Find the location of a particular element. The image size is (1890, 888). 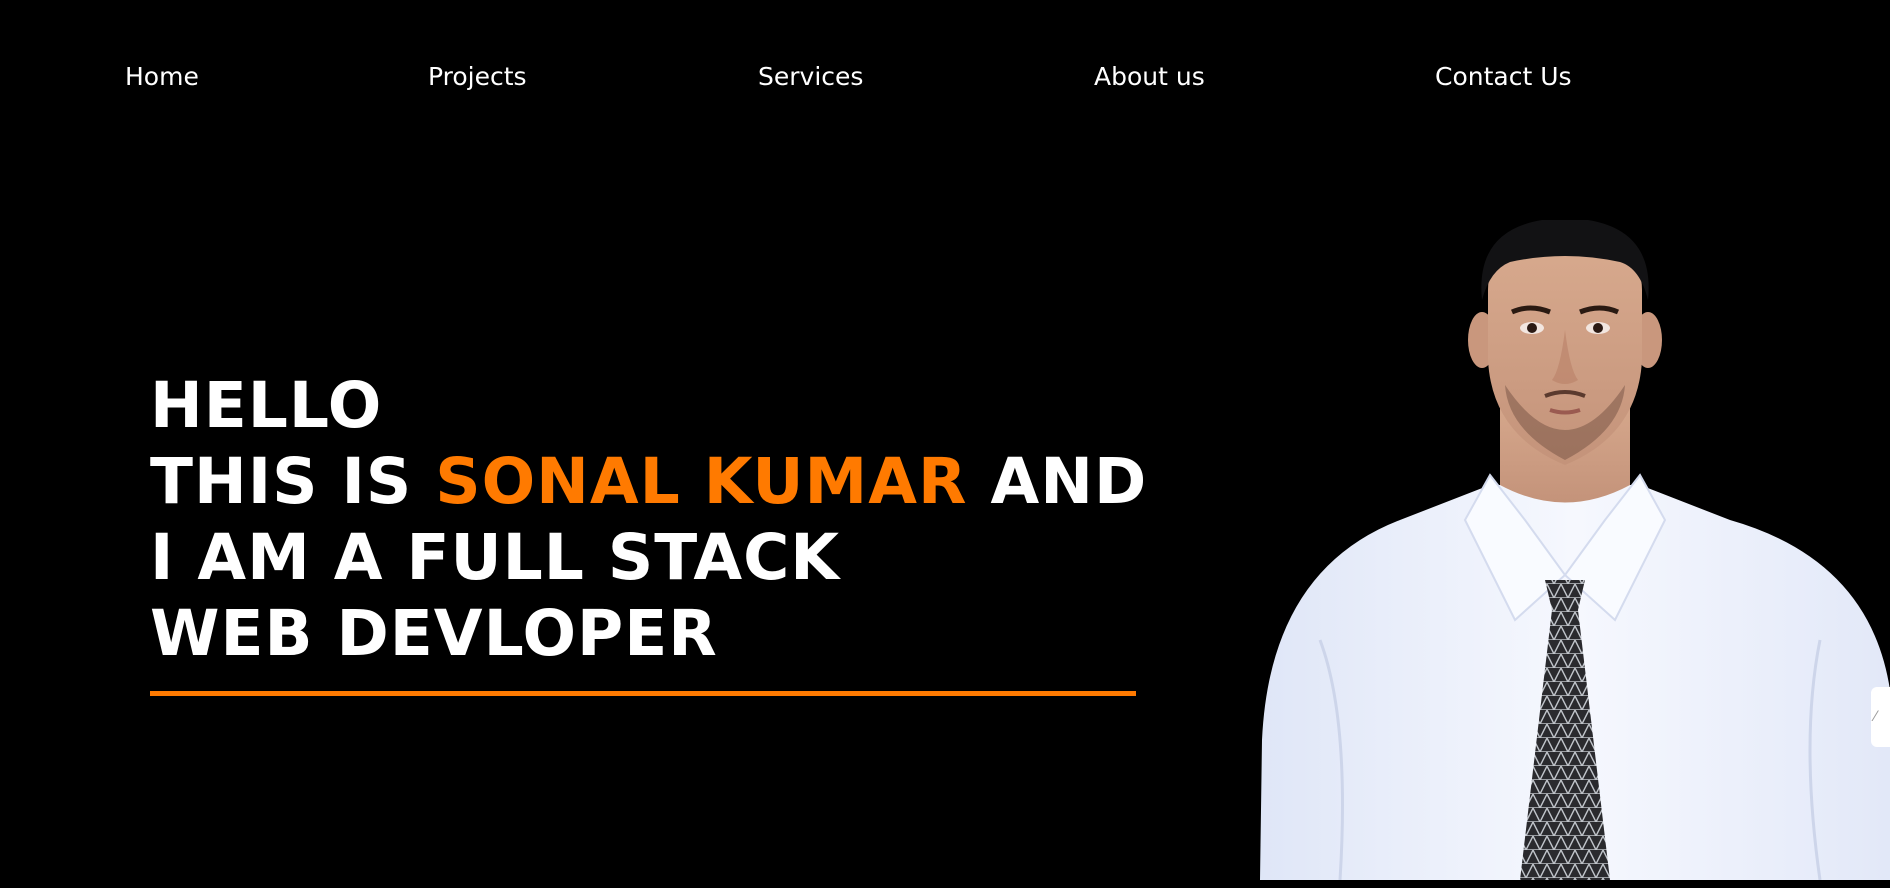

hero-role-line-2: WEB DEVLOPER is located at coordinates (434, 633).